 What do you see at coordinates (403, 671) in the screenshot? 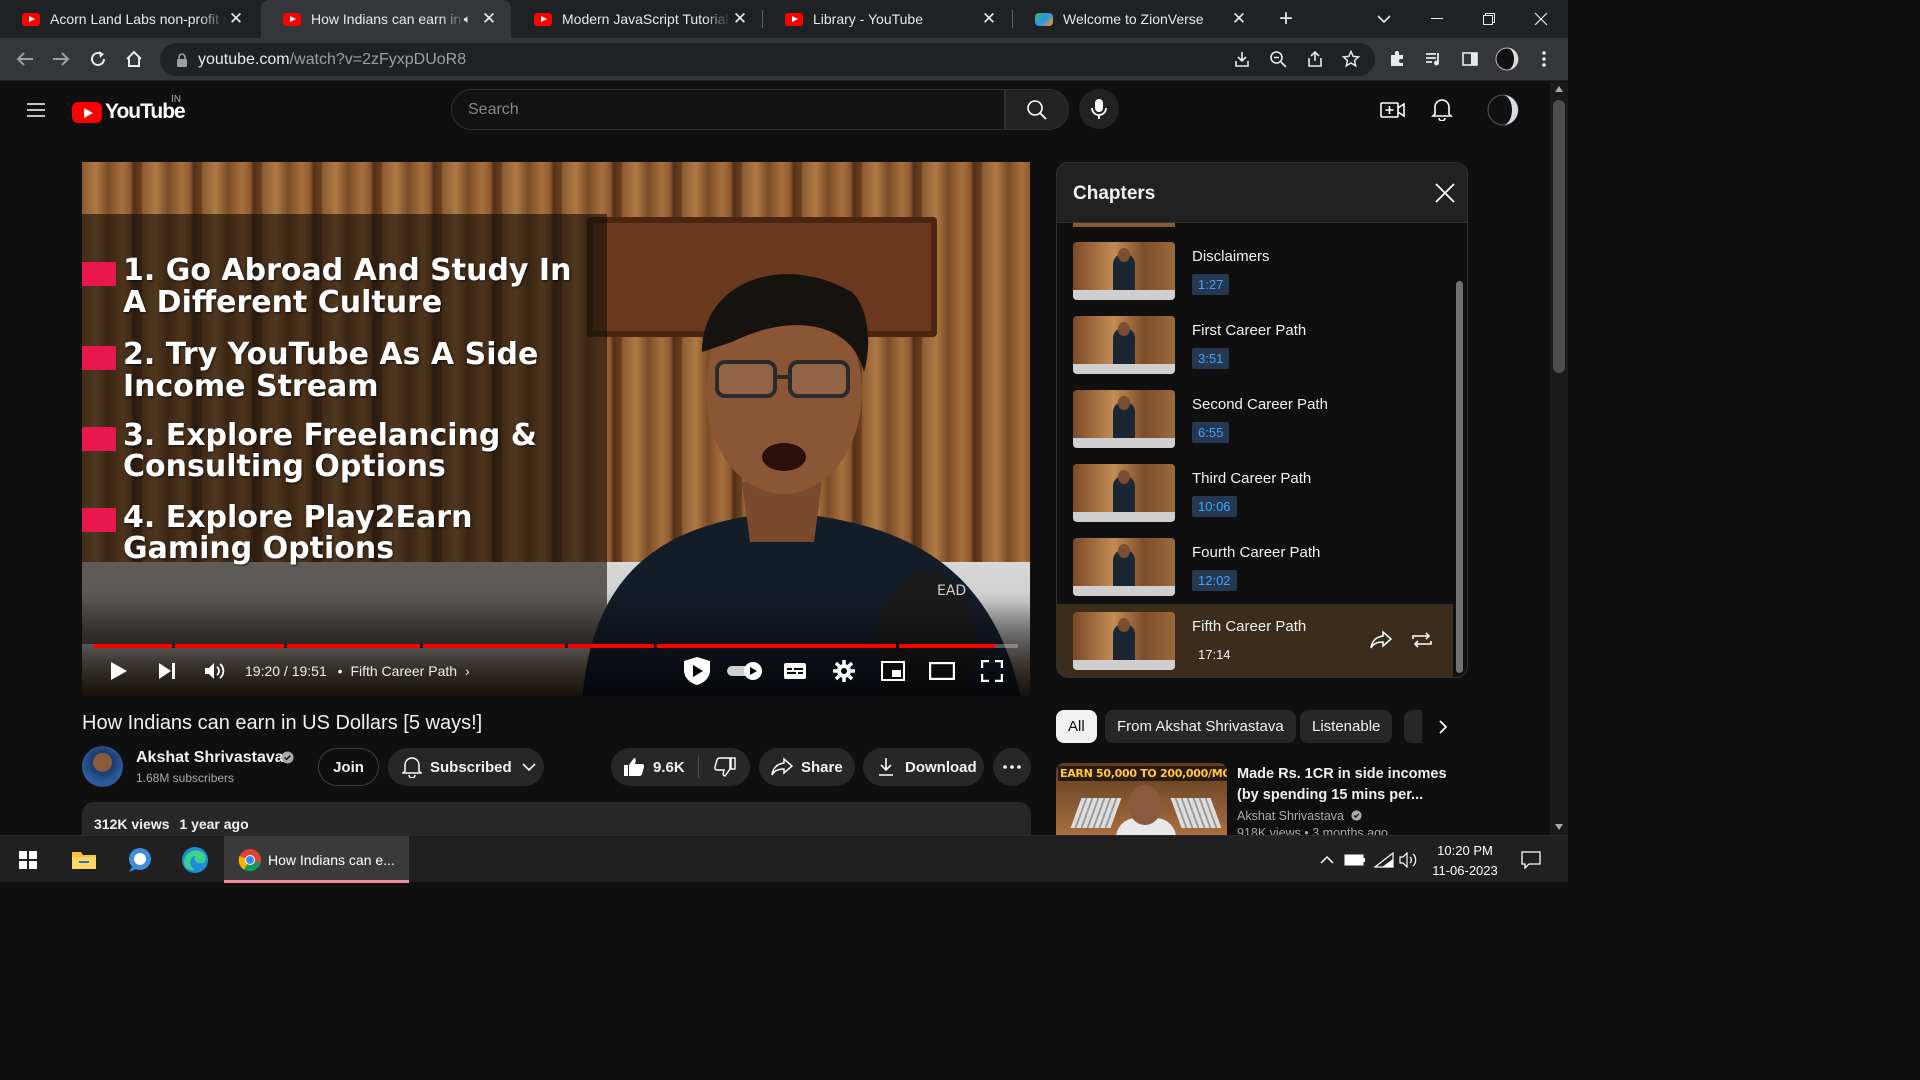
I see `current-chapter-button: Fifth Career Path` at bounding box center [403, 671].